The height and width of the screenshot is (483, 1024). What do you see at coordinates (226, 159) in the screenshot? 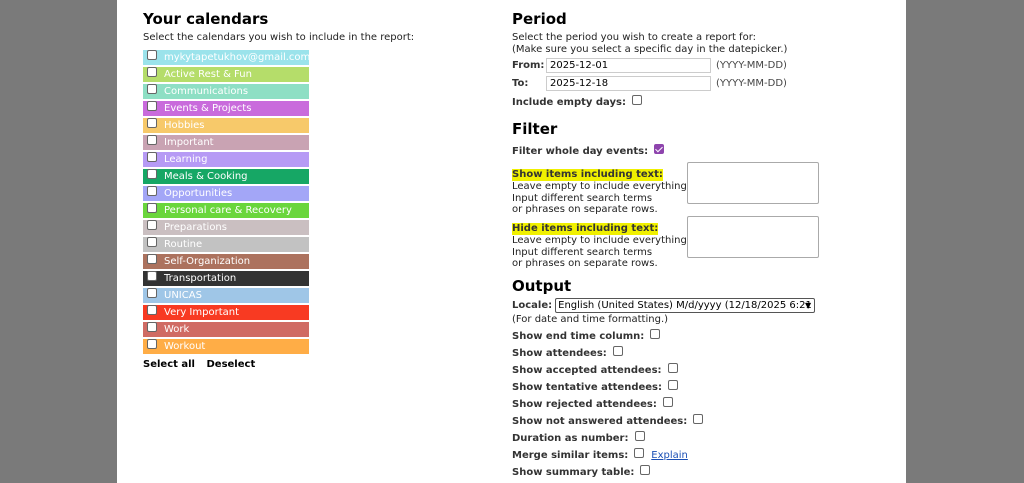
I see `calendar-item: Learning` at bounding box center [226, 159].